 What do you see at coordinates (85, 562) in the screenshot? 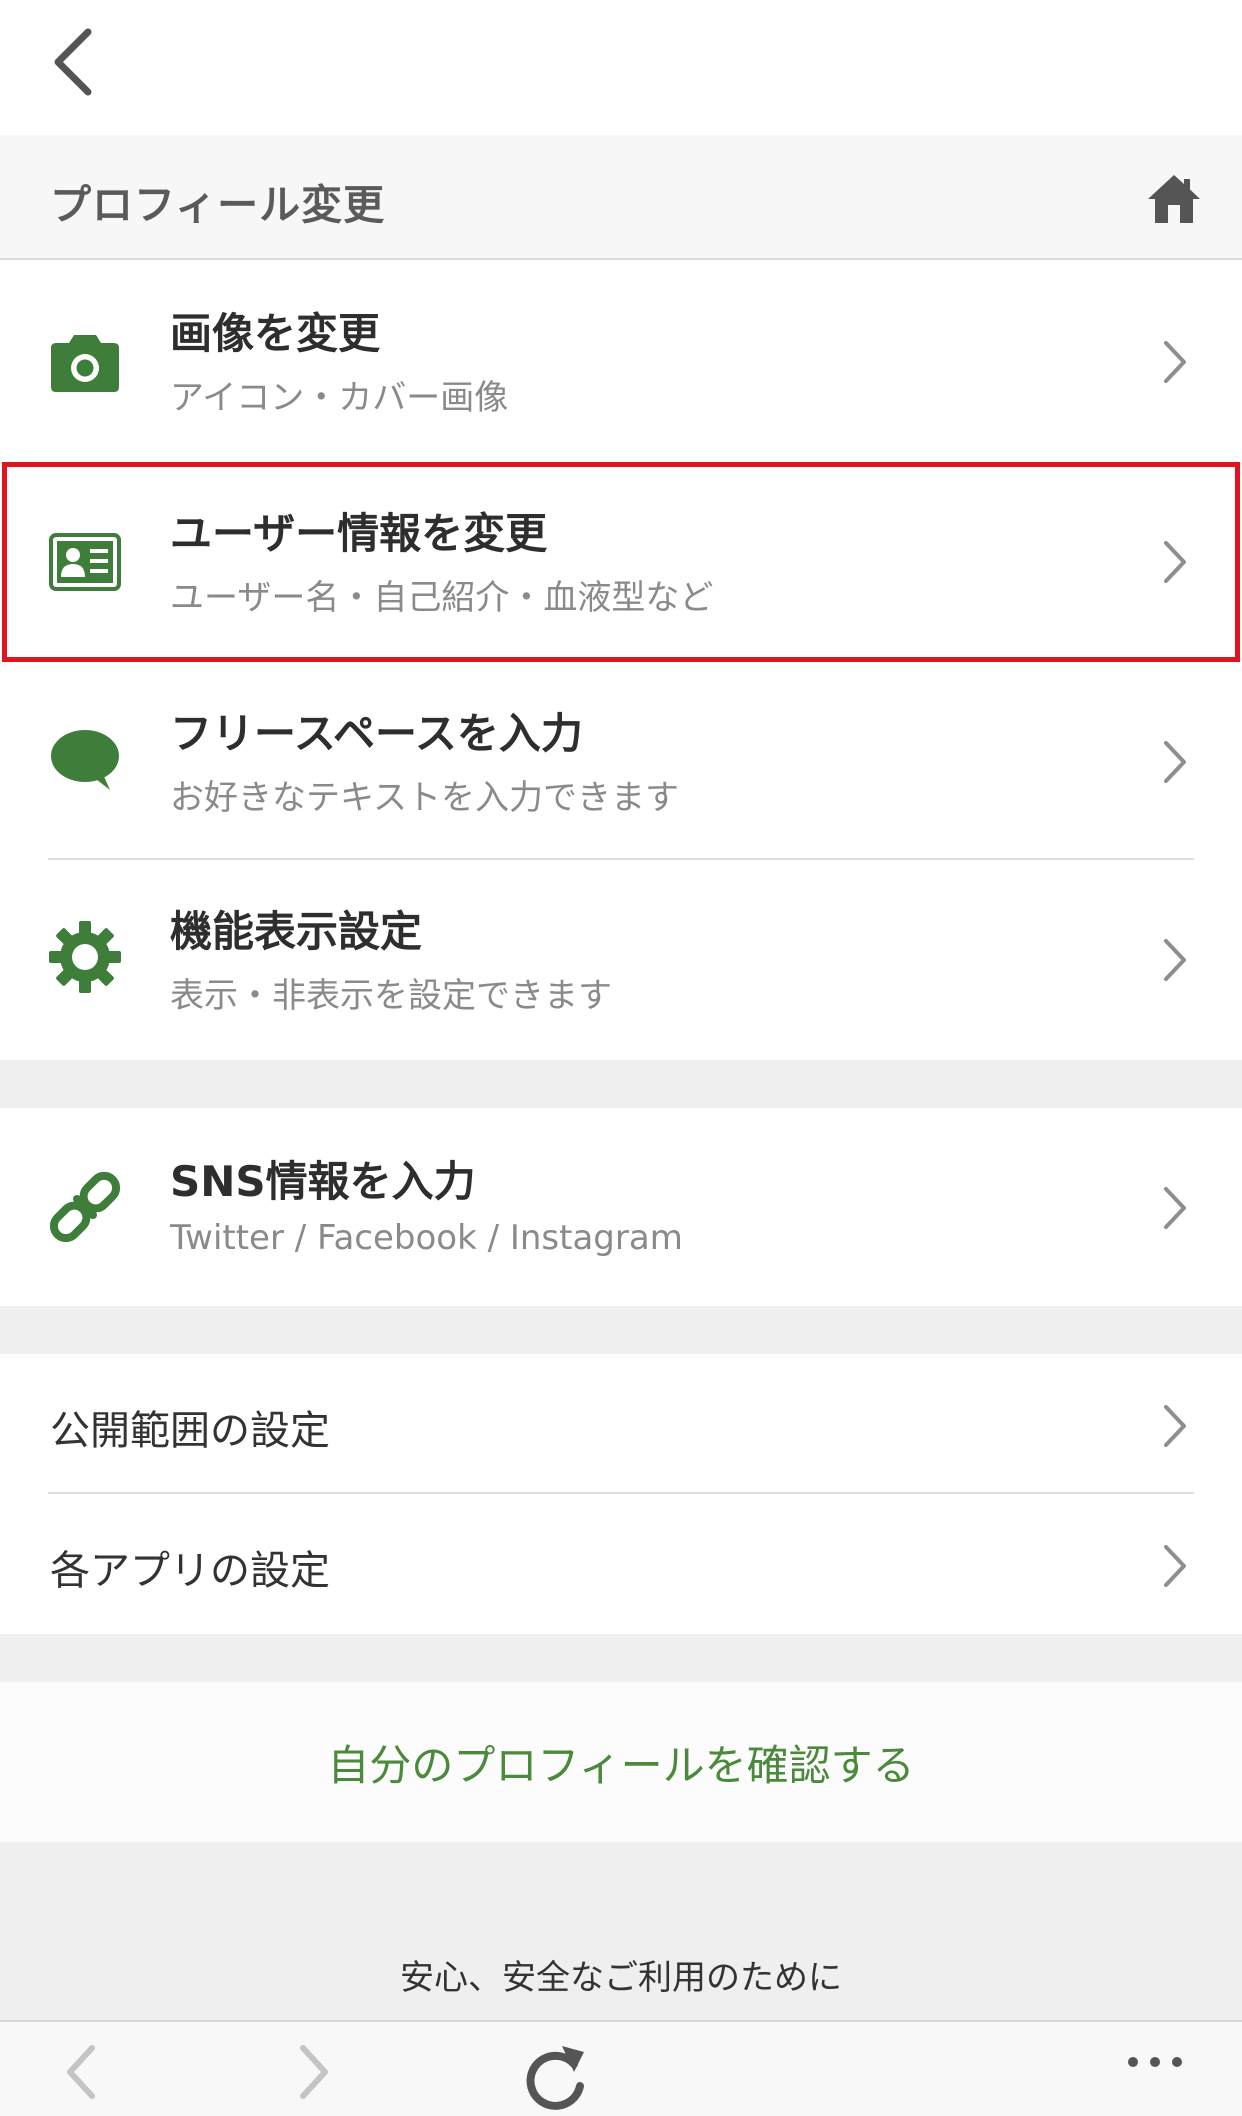
I see `id-card-icon` at bounding box center [85, 562].